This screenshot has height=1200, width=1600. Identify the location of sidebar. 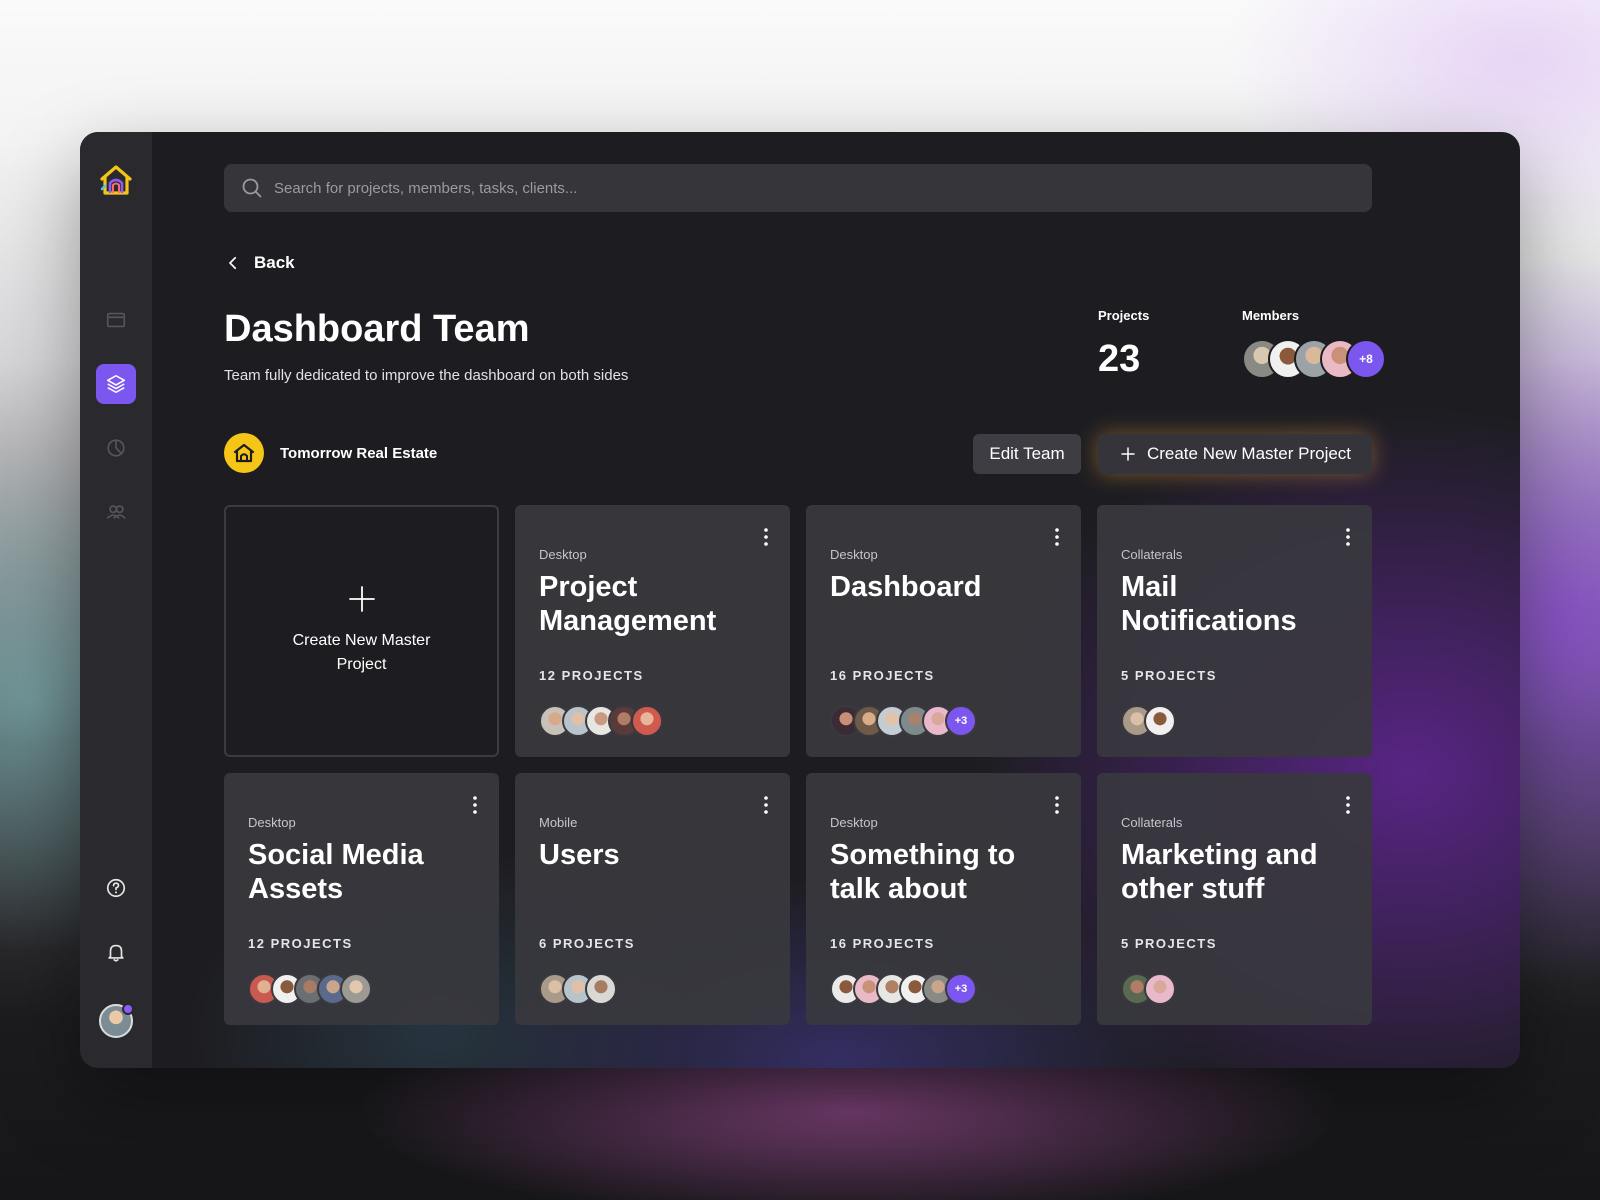
(116, 600).